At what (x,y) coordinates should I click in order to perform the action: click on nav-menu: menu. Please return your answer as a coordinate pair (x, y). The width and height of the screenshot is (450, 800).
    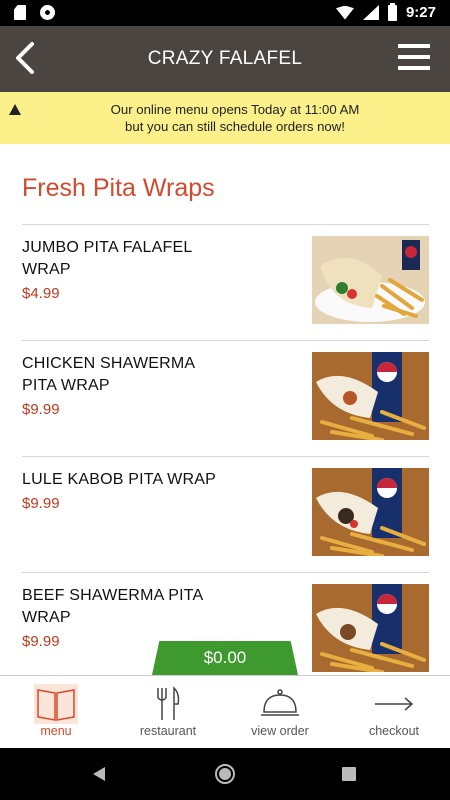
    Looking at the image, I should click on (56, 712).